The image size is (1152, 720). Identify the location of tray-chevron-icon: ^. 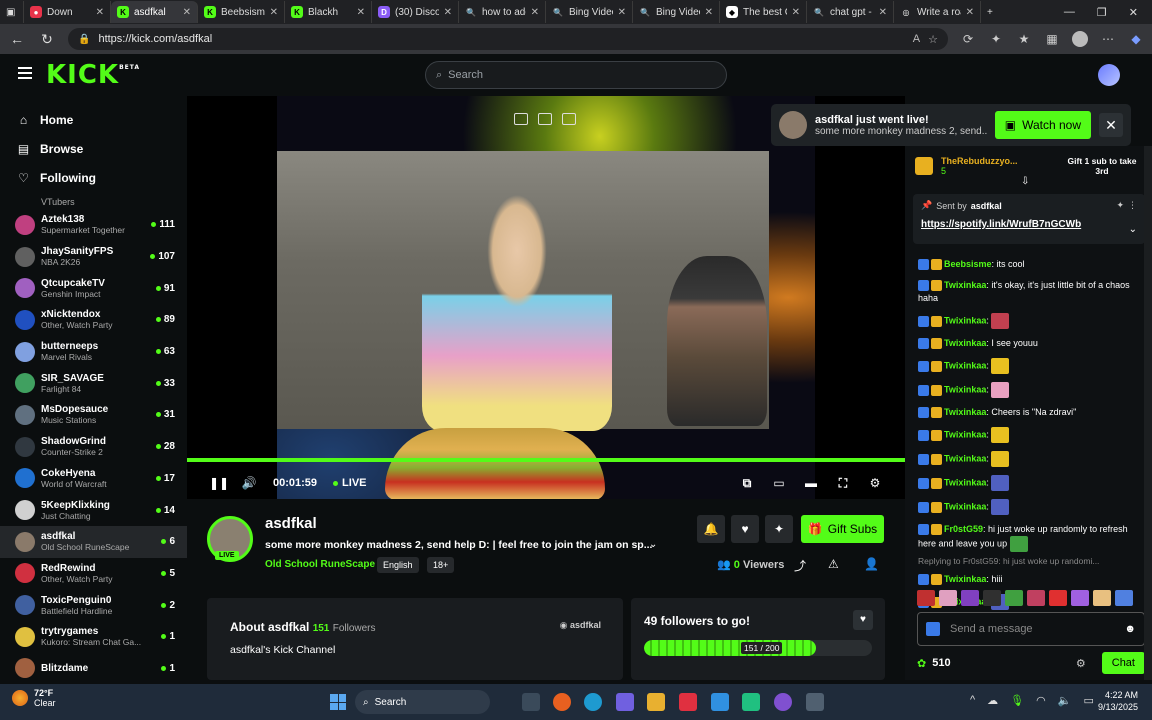
(972, 700).